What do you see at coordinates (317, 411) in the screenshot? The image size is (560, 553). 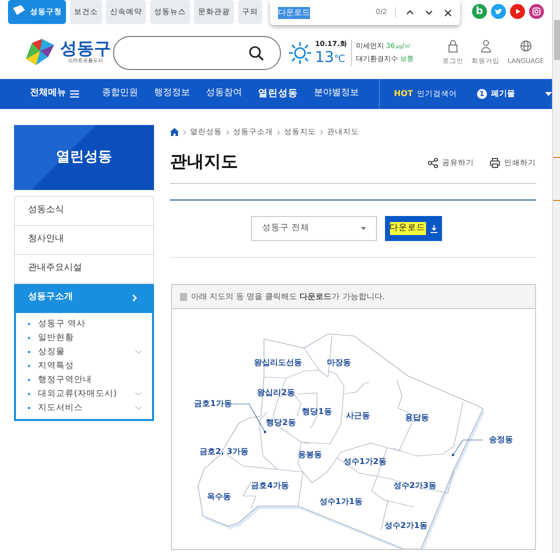 I see `district-label: 행당1동` at bounding box center [317, 411].